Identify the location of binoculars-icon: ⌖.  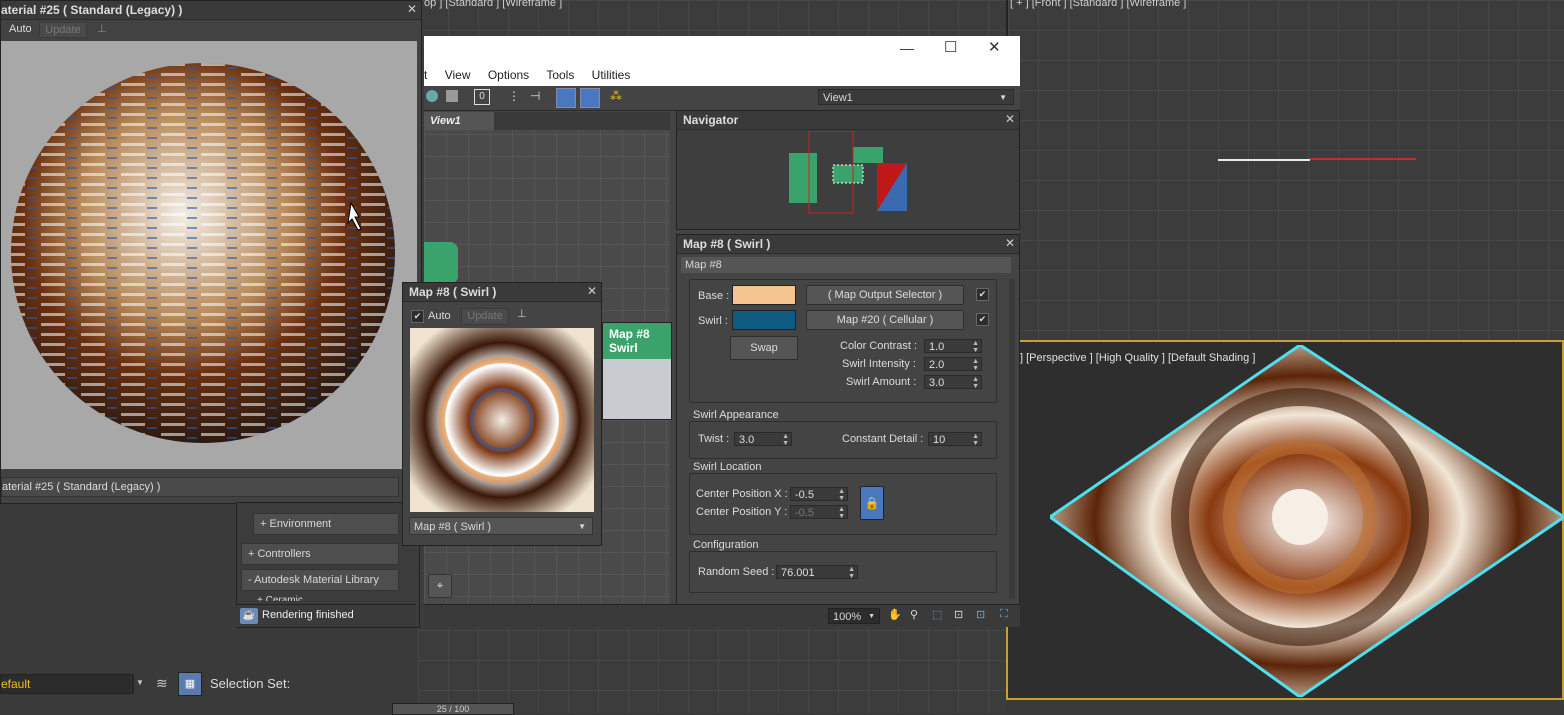
(440, 586).